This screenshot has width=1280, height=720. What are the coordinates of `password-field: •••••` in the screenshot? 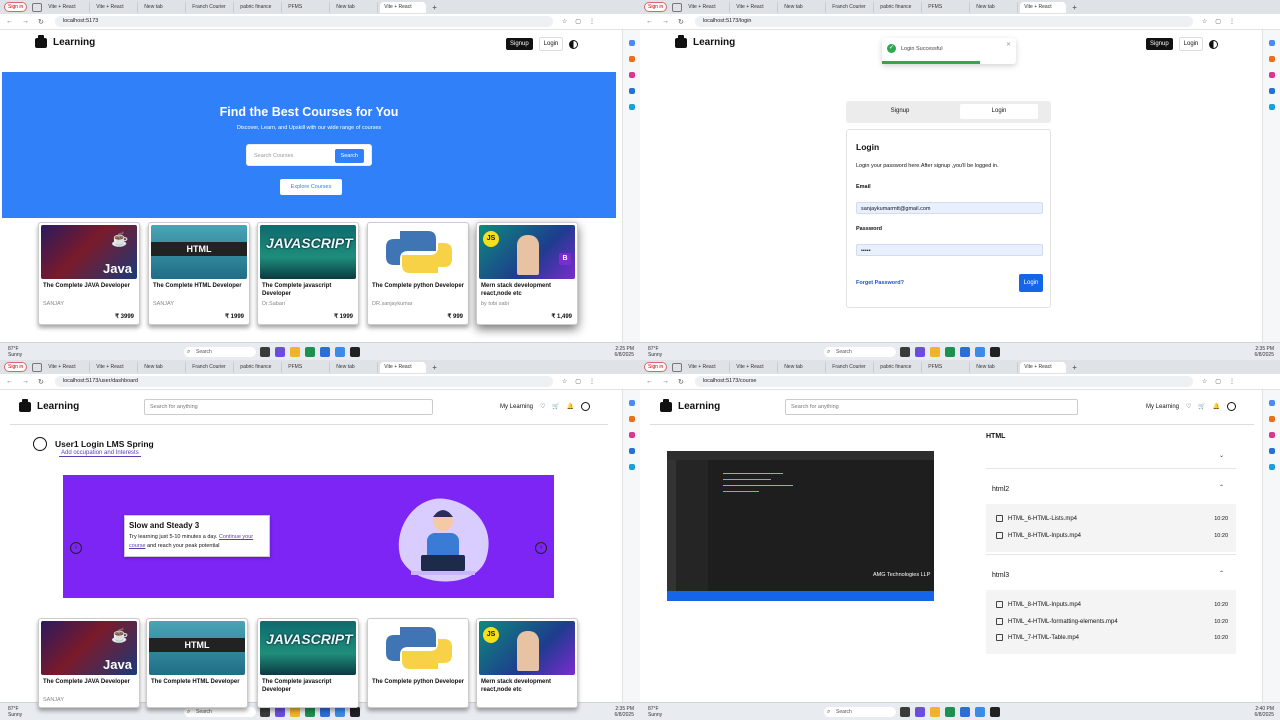 It's located at (949, 250).